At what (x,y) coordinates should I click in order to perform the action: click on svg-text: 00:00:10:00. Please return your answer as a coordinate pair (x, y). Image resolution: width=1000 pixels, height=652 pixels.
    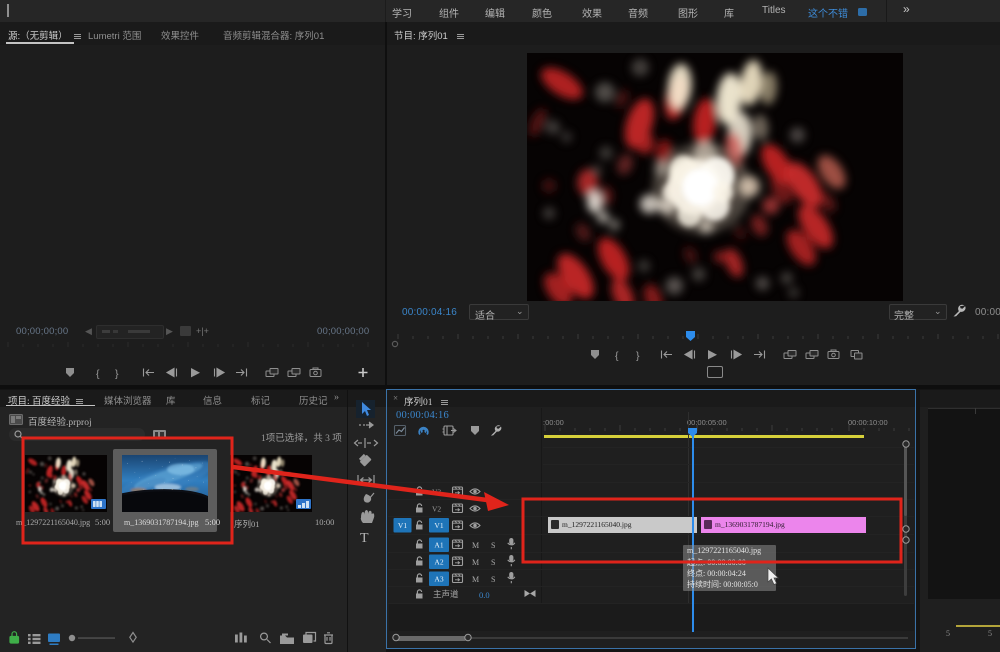
    Looking at the image, I should click on (868, 422).